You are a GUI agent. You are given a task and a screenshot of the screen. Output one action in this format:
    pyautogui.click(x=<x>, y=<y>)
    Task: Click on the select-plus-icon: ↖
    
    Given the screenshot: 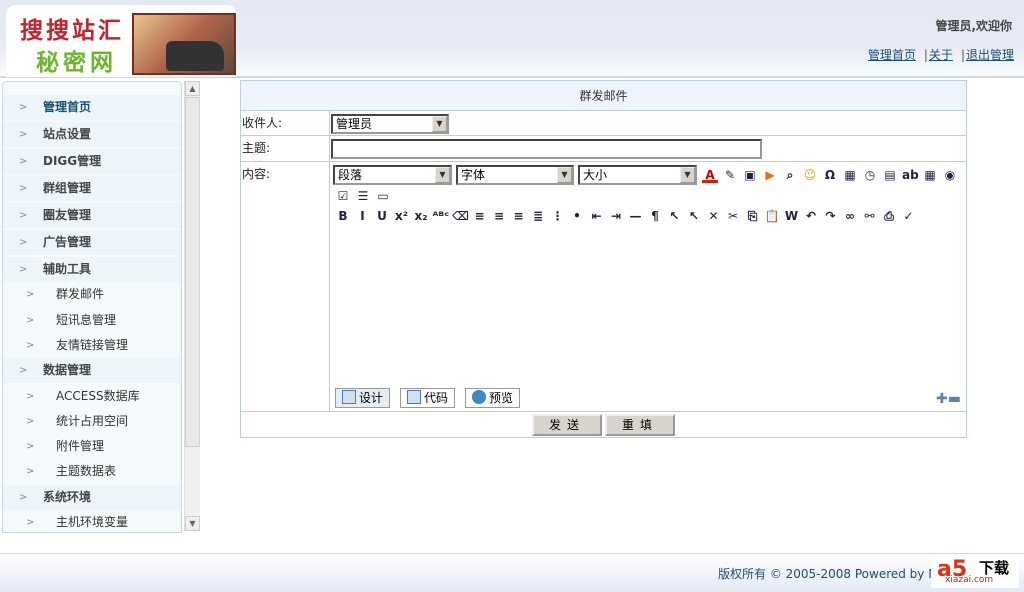 What is the action you would take?
    pyautogui.click(x=675, y=216)
    